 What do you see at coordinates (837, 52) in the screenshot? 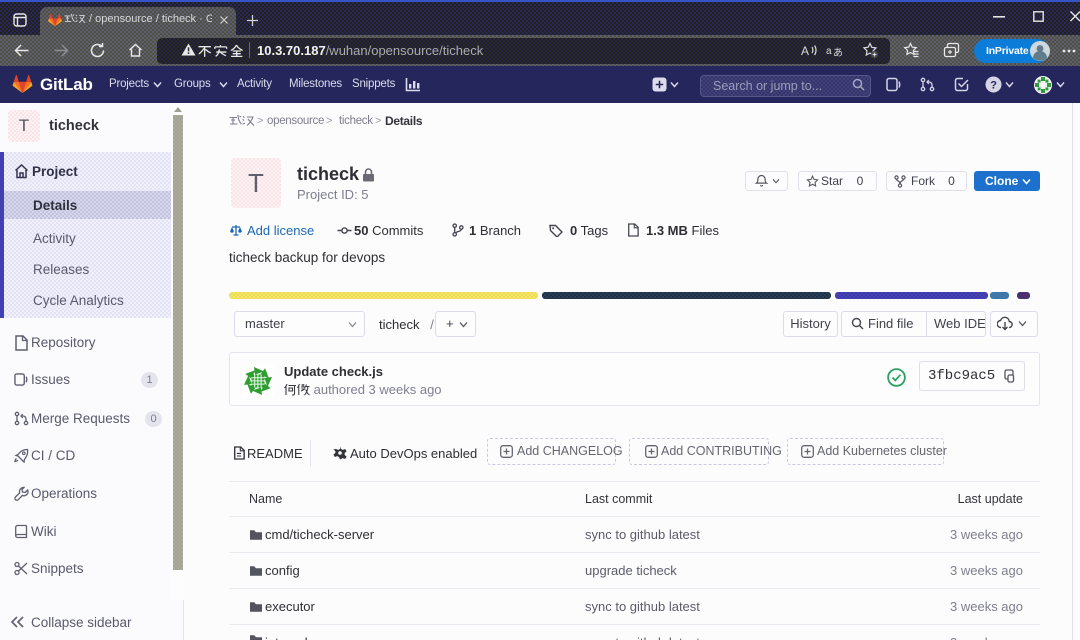
I see `svg-text: あ` at bounding box center [837, 52].